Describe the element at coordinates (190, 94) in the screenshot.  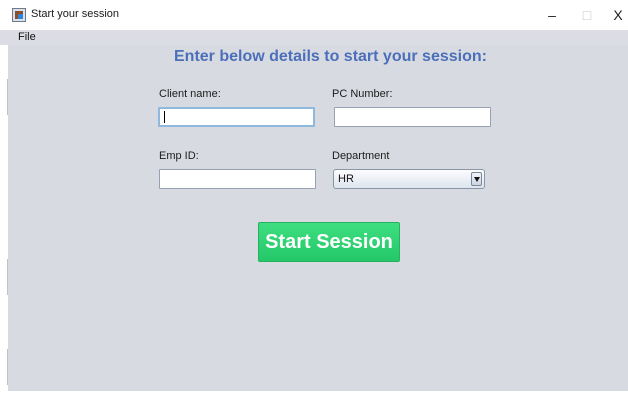
I see `client-name-label: Client name:` at that location.